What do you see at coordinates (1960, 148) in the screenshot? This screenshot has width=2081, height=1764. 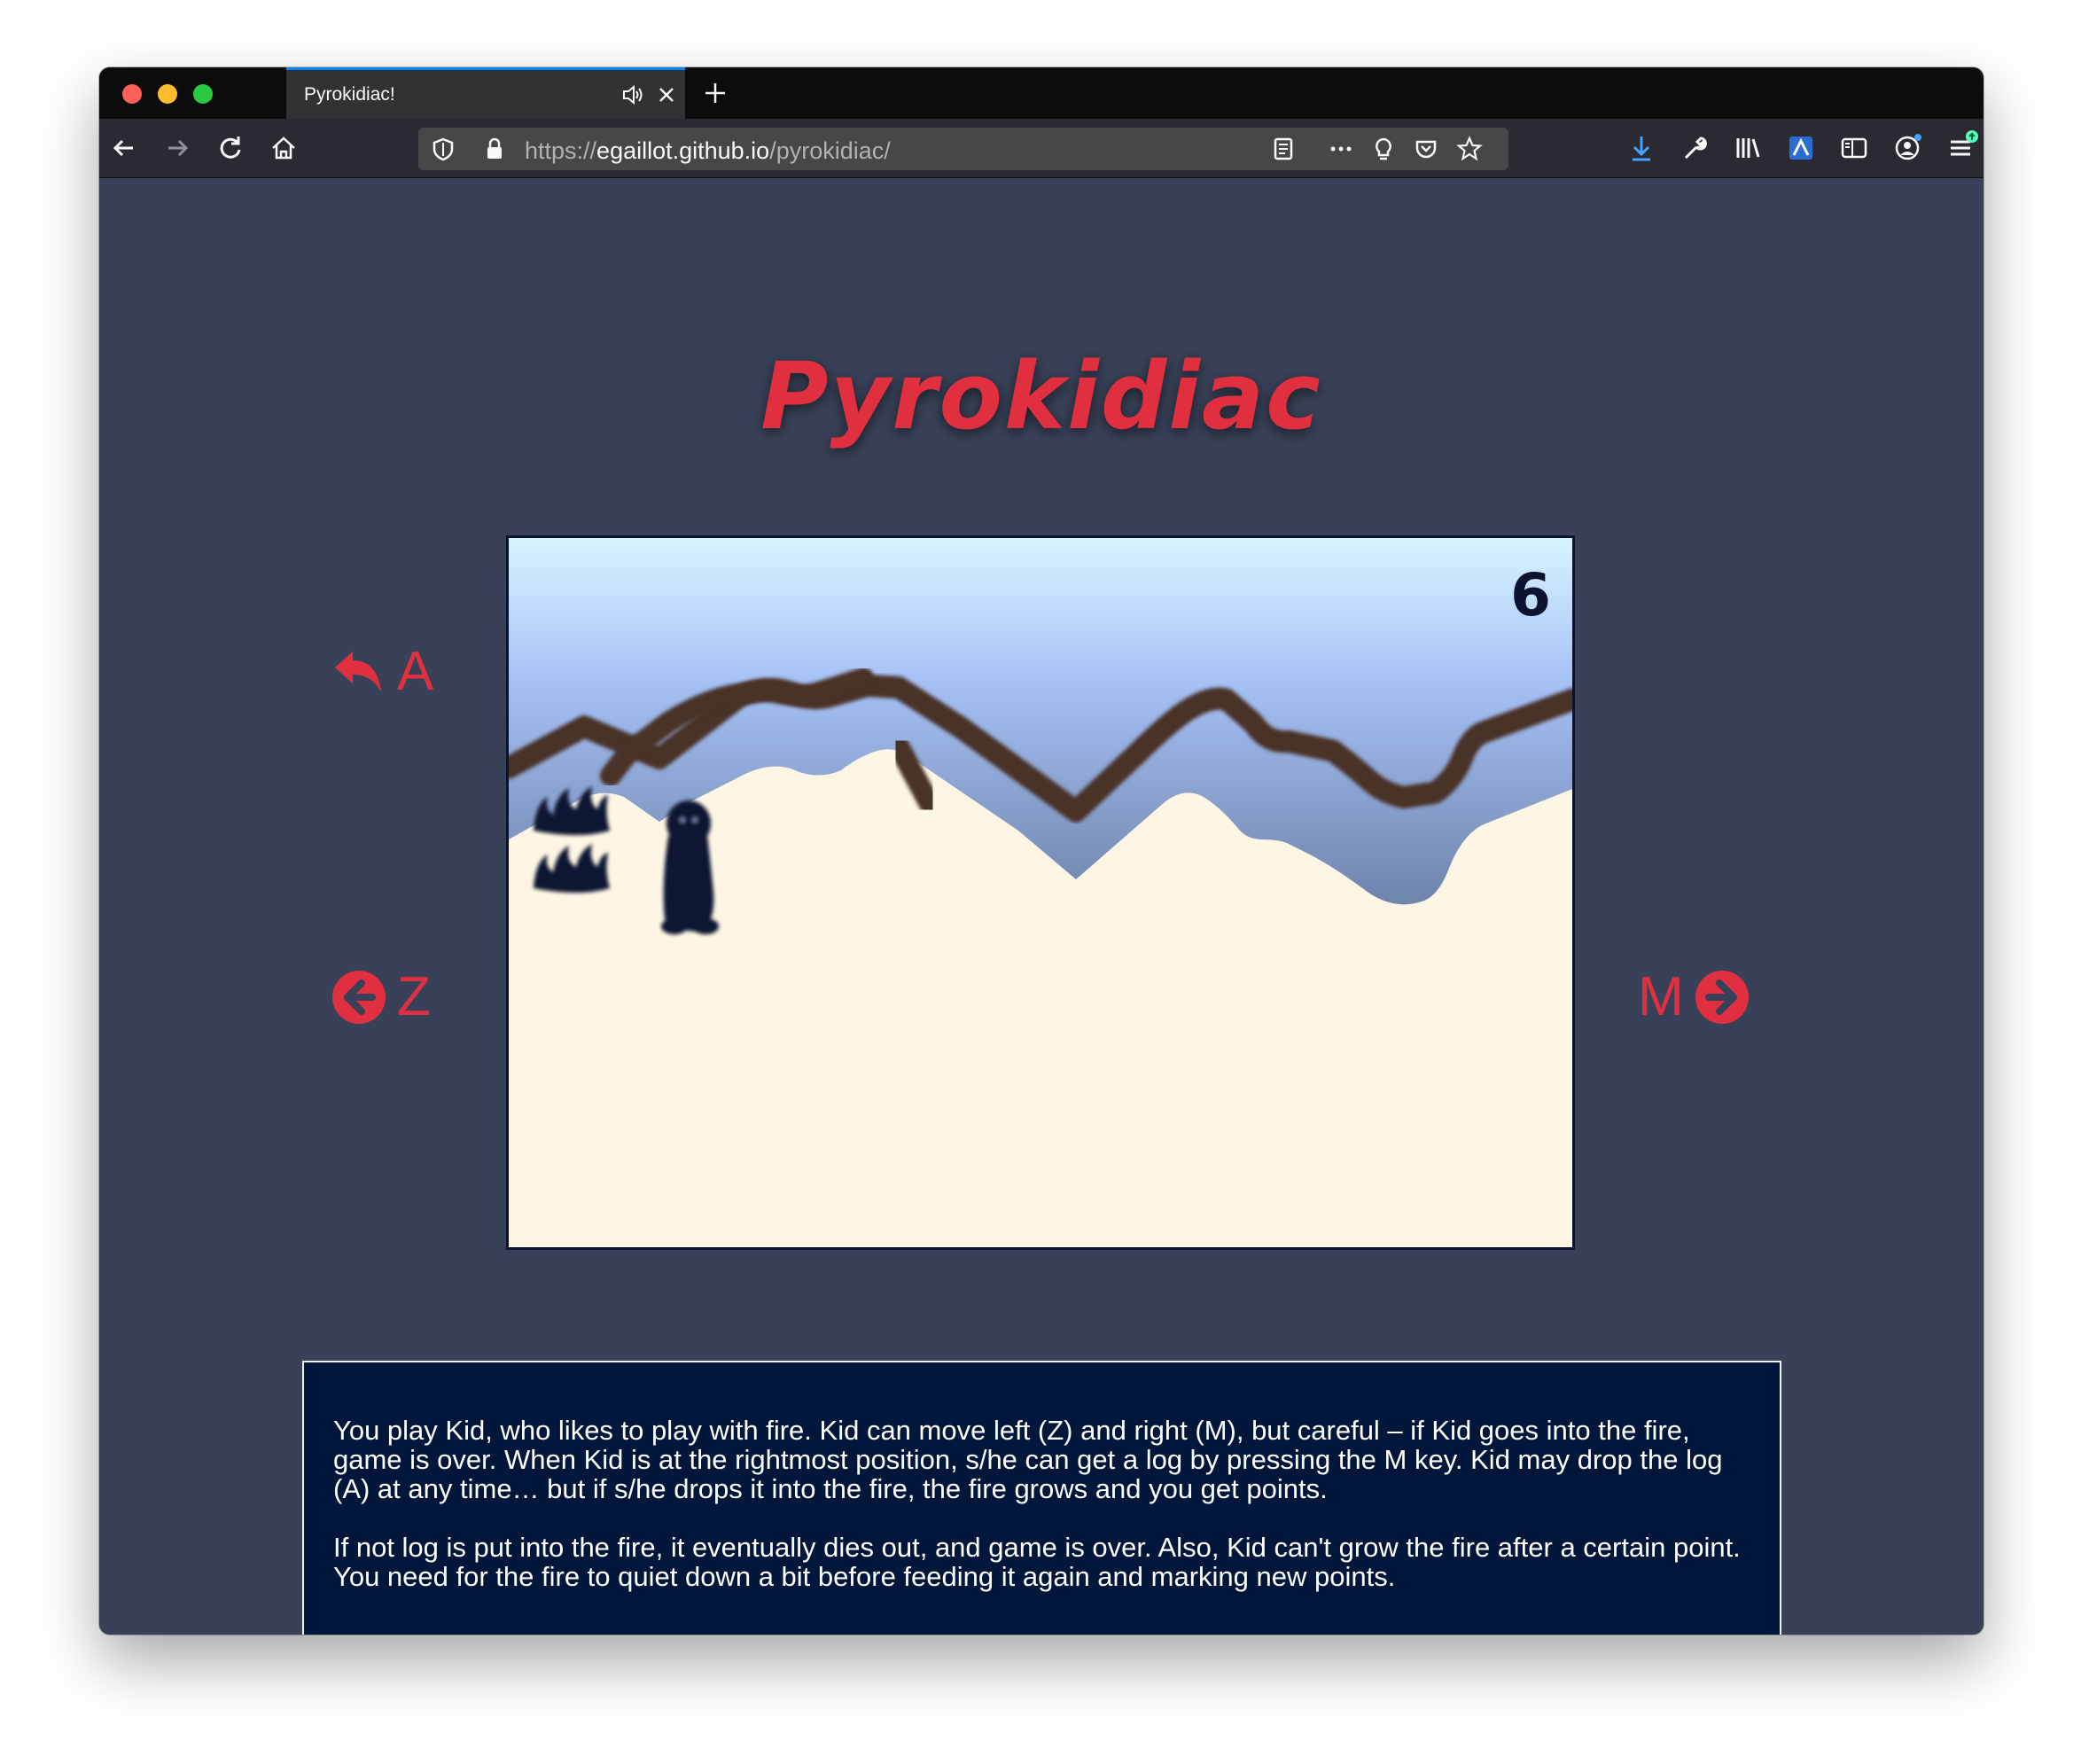 I see `menu-icon` at bounding box center [1960, 148].